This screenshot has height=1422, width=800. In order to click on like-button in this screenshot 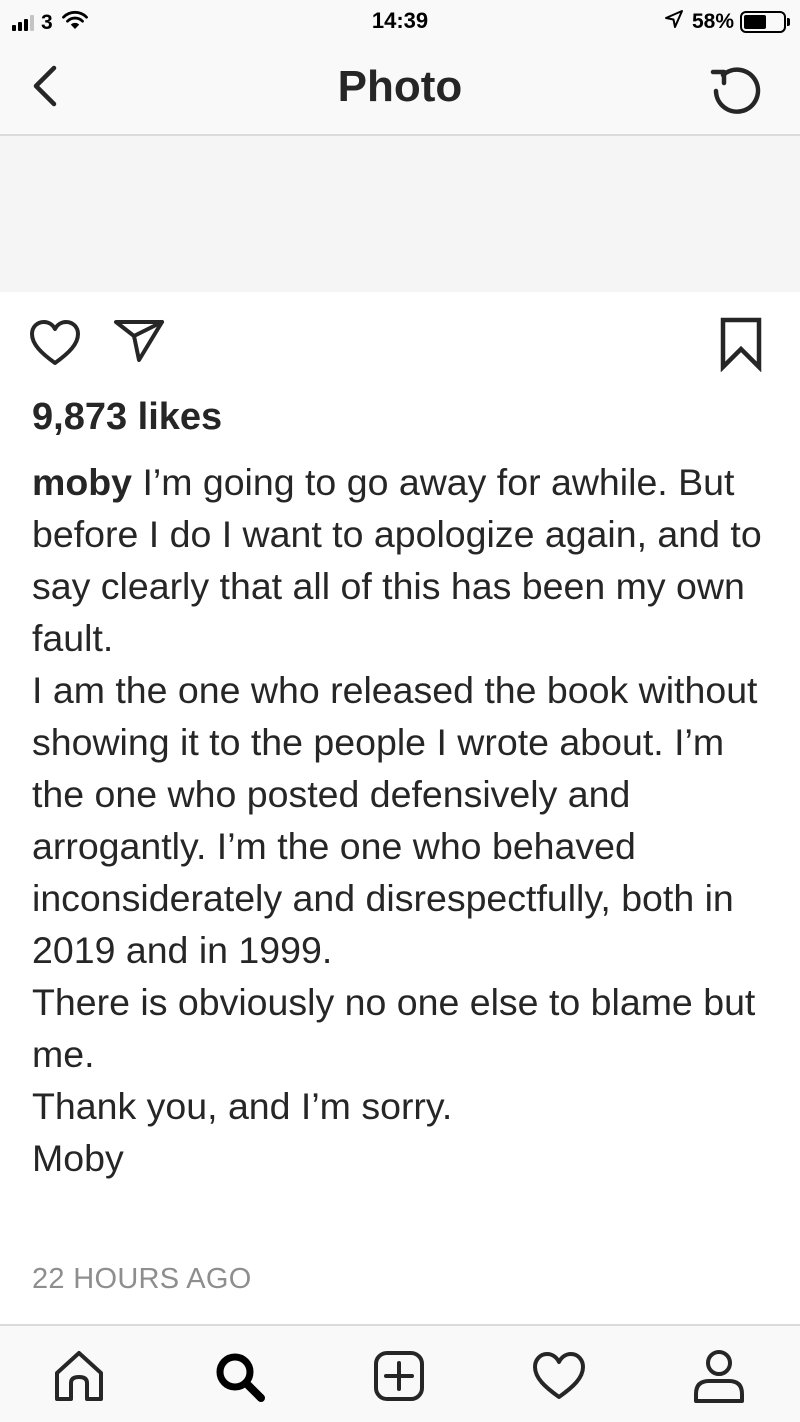, I will do `click(55, 343)`.